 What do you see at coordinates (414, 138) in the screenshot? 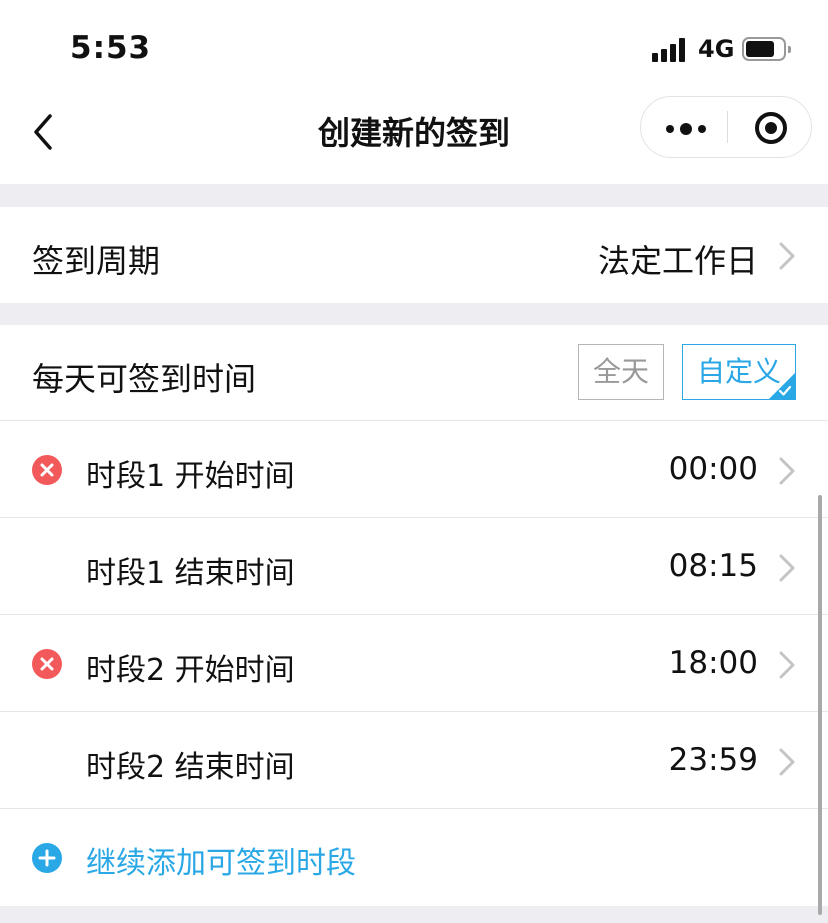
I see `nav-bar: 创建新的签到` at bounding box center [414, 138].